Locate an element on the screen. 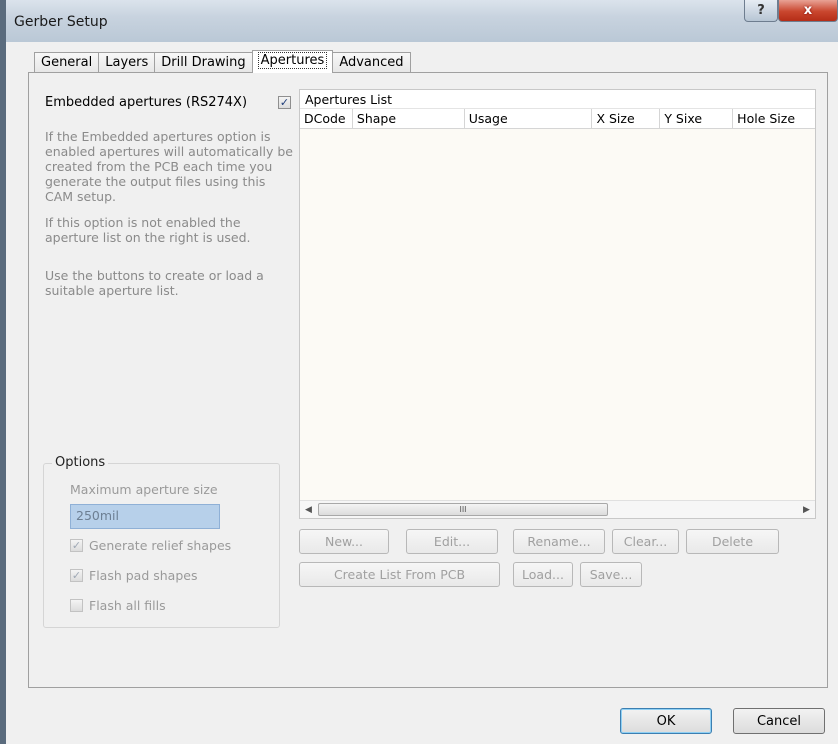 This screenshot has height=744, width=838. tab-advanced: Advanced is located at coordinates (371, 62).